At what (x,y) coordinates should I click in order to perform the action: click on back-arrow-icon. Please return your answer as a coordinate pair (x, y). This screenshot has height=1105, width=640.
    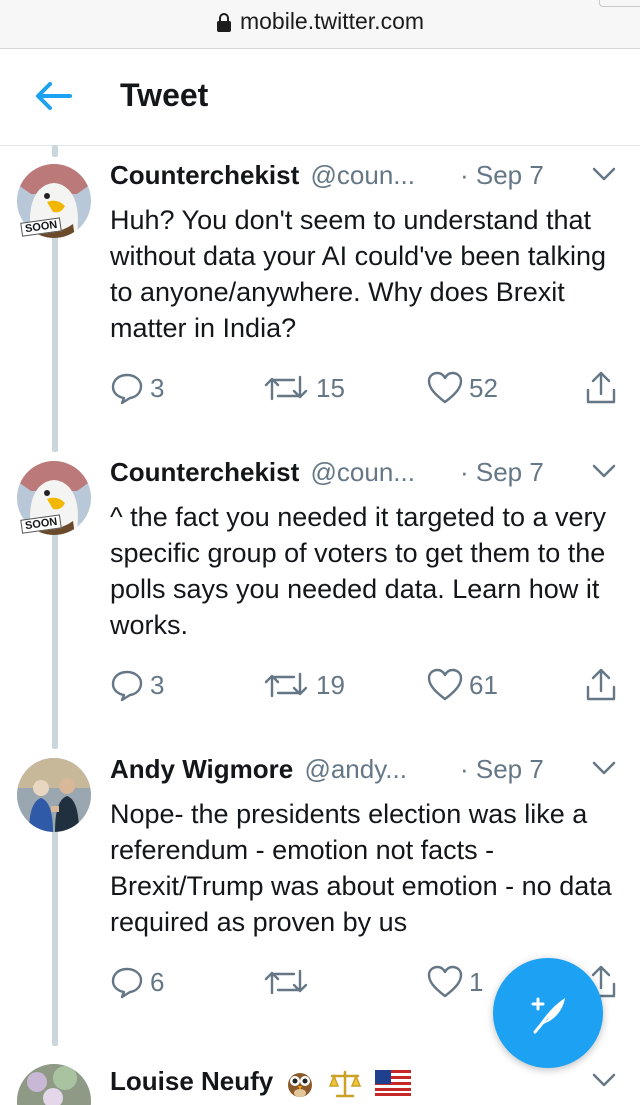
    Looking at the image, I should click on (53, 96).